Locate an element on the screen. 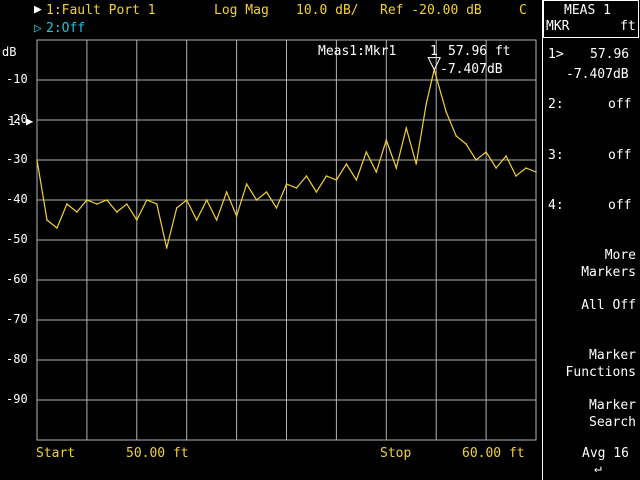 The image size is (640, 480). marker-readout-x: 57.96 ft is located at coordinates (479, 51).